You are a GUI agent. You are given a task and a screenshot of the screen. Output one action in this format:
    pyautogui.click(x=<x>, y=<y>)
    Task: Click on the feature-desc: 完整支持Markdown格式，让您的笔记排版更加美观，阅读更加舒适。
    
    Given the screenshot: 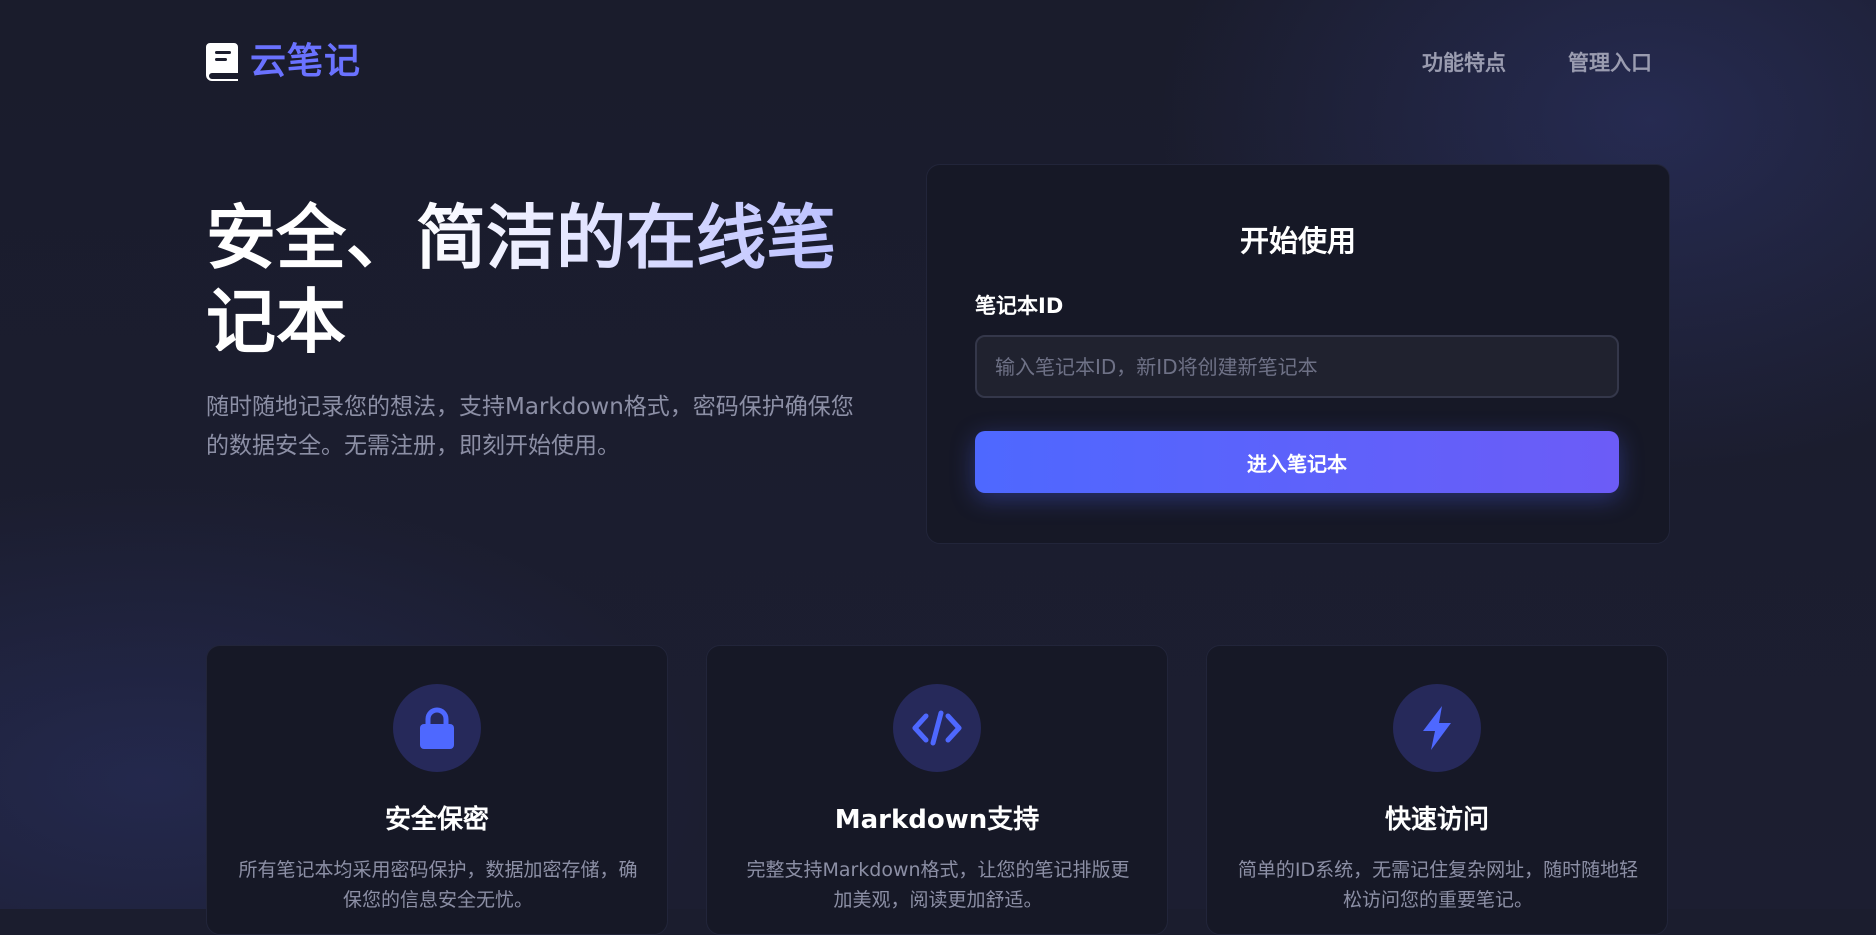 What is the action you would take?
    pyautogui.click(x=938, y=885)
    